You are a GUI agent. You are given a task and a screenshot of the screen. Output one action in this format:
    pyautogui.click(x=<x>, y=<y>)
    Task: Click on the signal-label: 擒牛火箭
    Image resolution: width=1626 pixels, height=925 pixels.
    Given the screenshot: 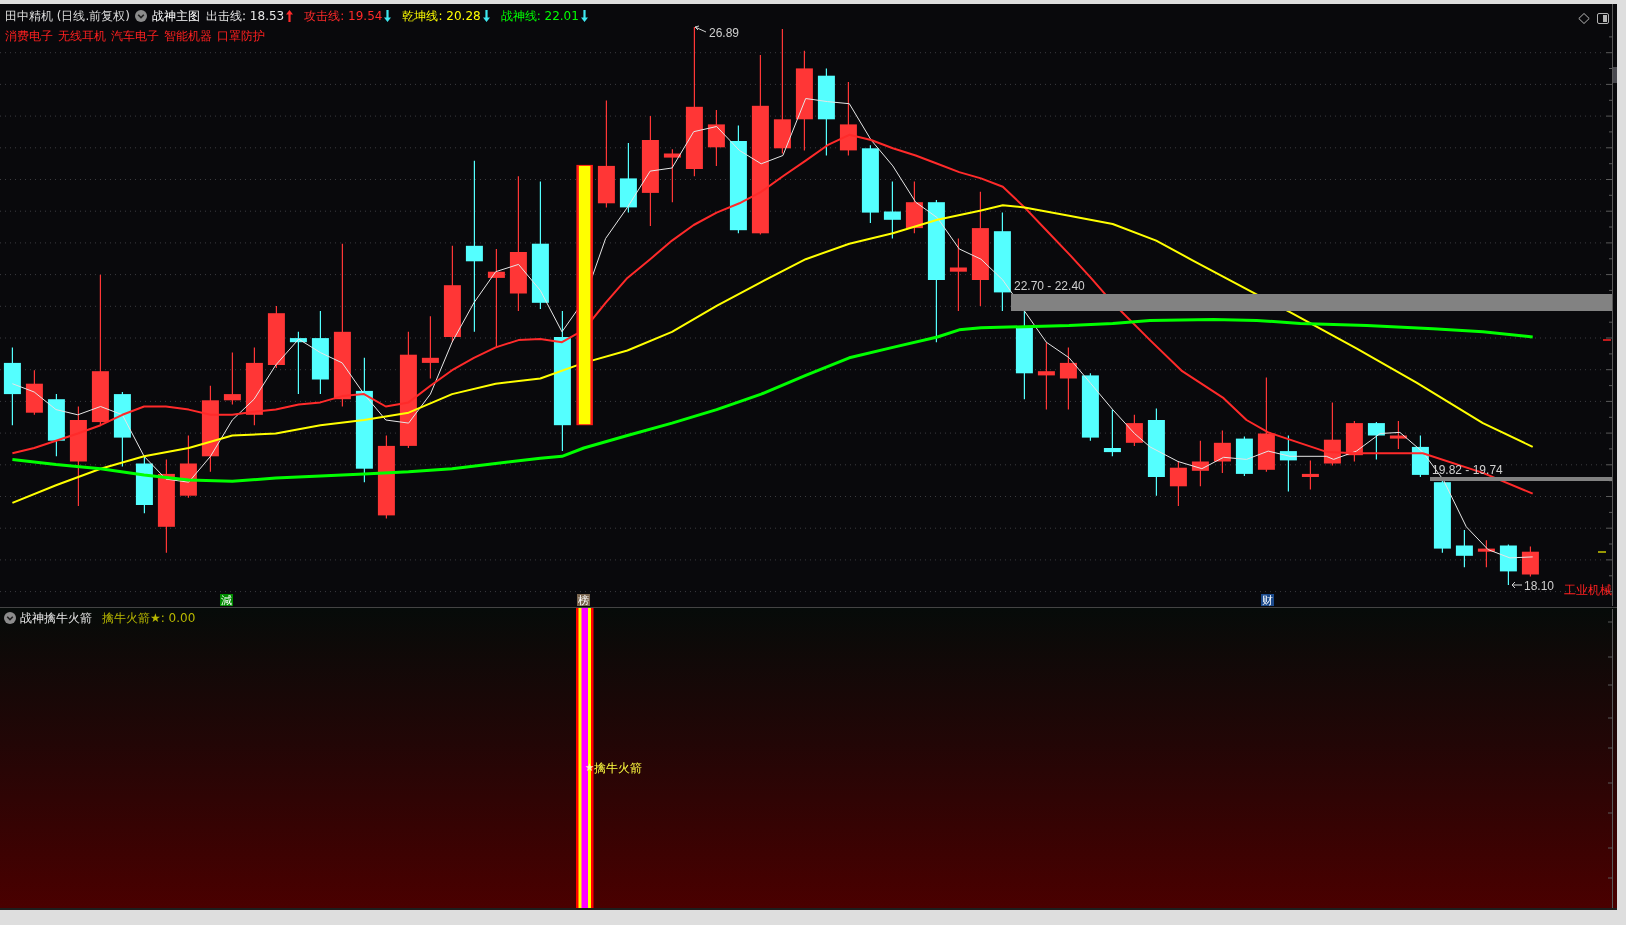 What is the action you would take?
    pyautogui.click(x=618, y=768)
    